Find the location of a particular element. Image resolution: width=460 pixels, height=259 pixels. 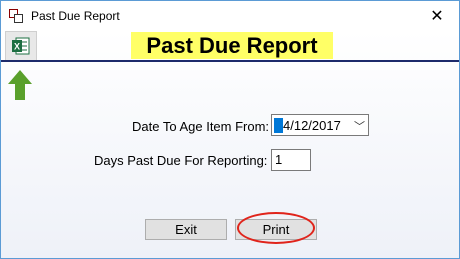

exit-button: Exit is located at coordinates (186, 229).